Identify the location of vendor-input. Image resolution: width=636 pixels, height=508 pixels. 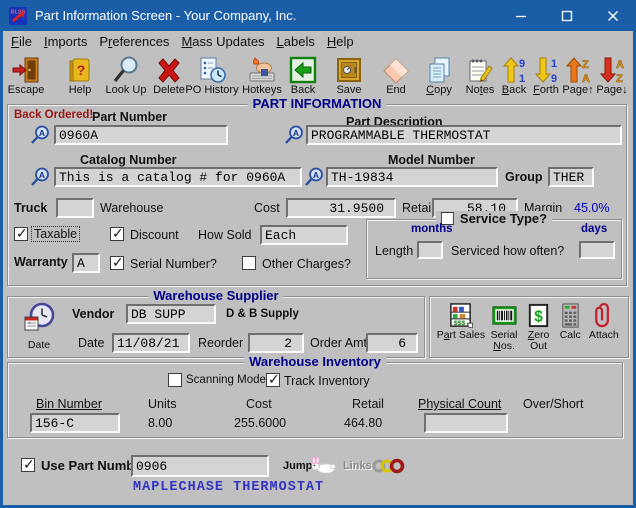
(171, 314).